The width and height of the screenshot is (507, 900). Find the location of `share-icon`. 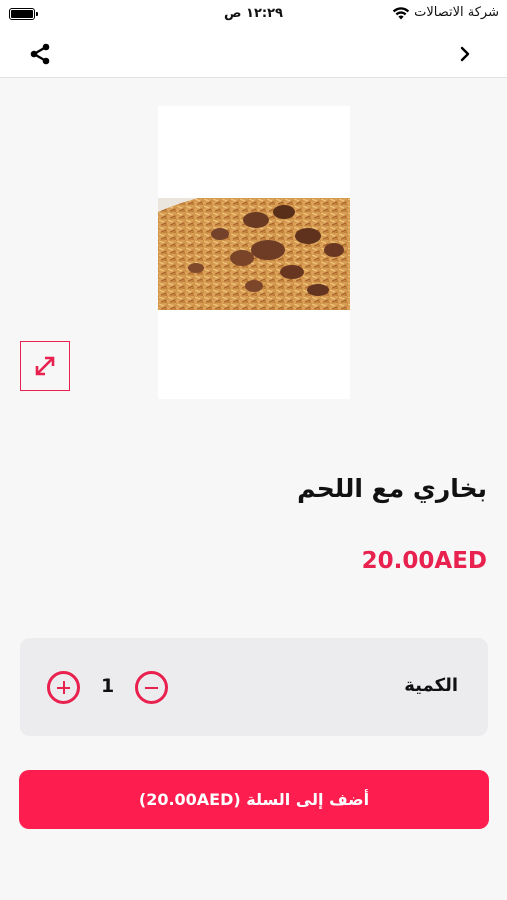

share-icon is located at coordinates (40, 54).